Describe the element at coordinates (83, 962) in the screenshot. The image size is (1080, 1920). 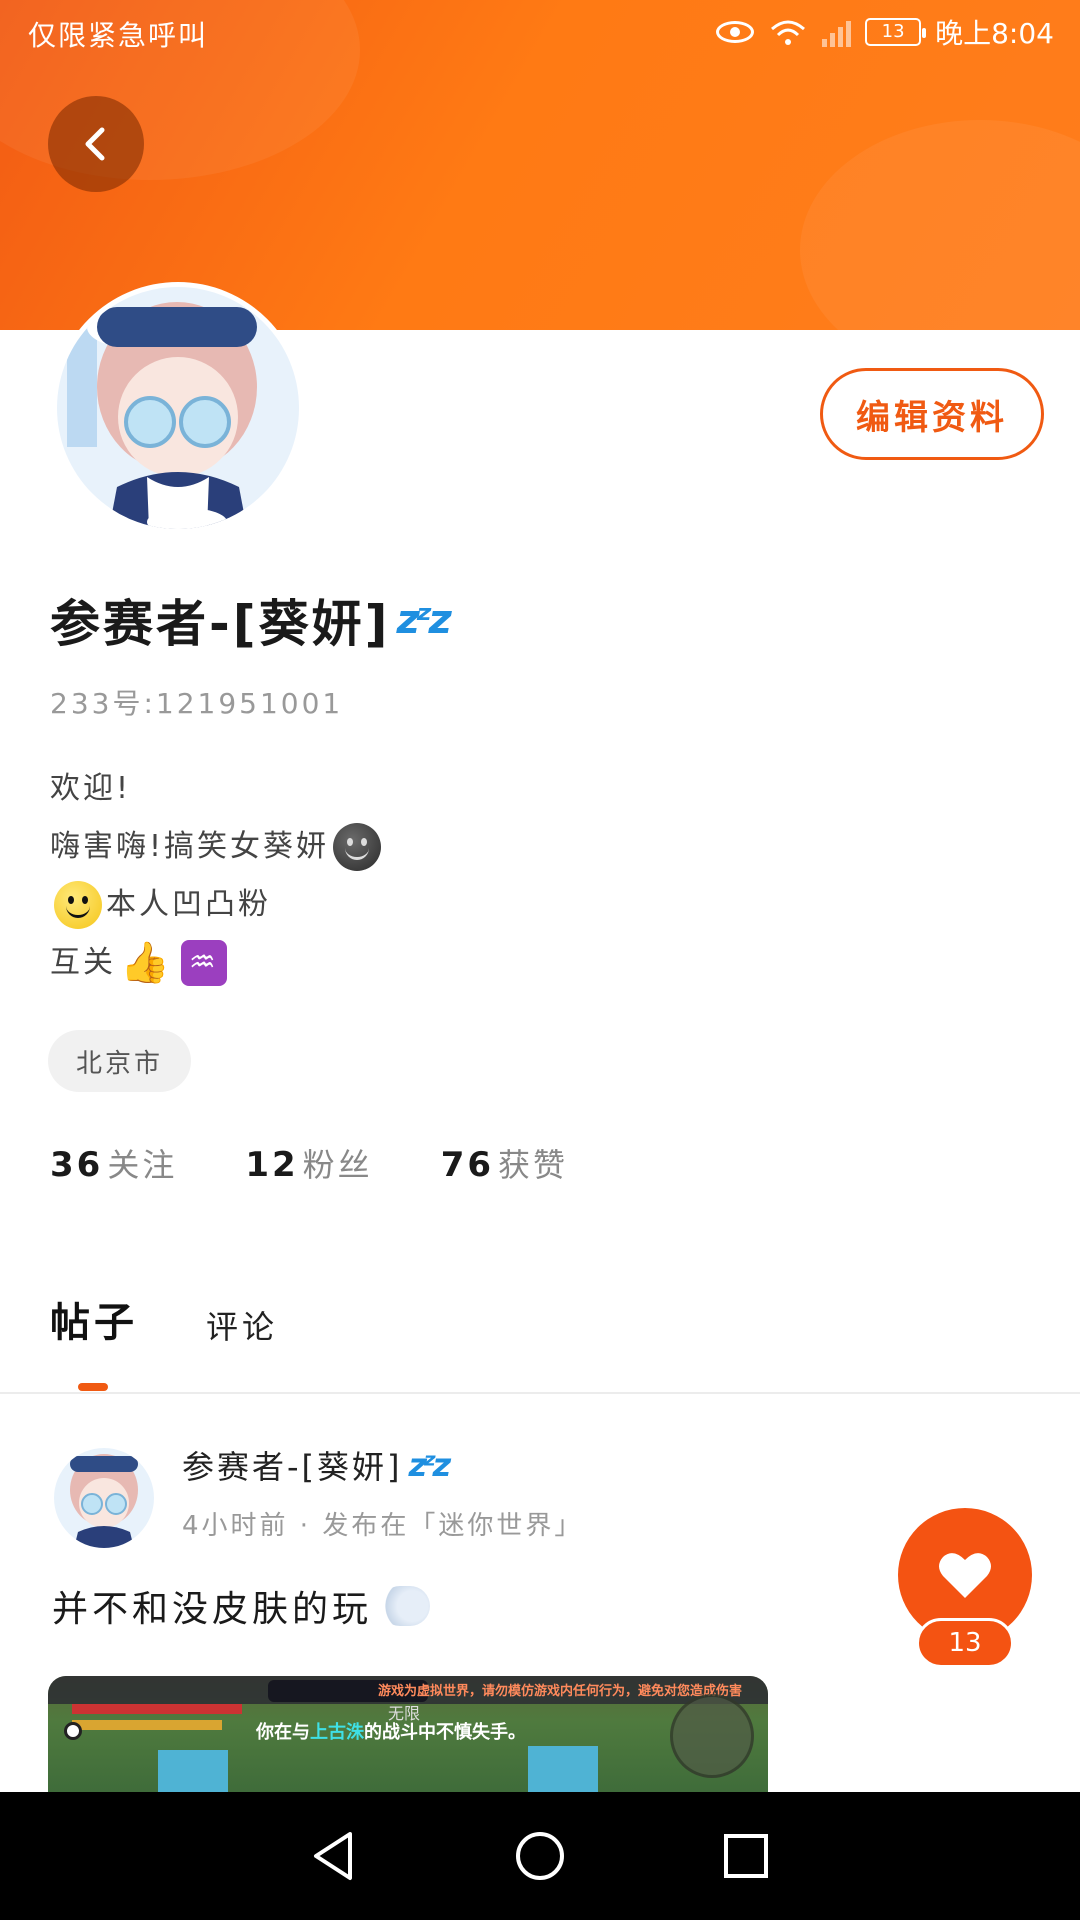
I see `bio-line: 互关` at that location.